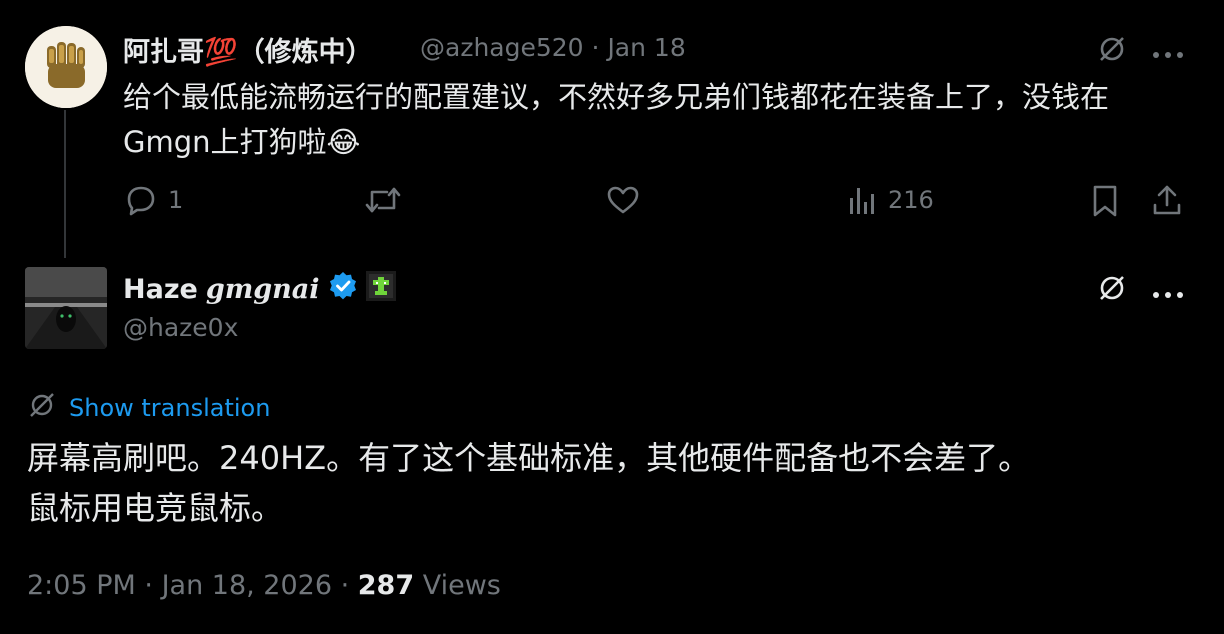 This screenshot has height=634, width=1224. Describe the element at coordinates (380, 289) in the screenshot. I see `affiliate-badge-icon` at that location.